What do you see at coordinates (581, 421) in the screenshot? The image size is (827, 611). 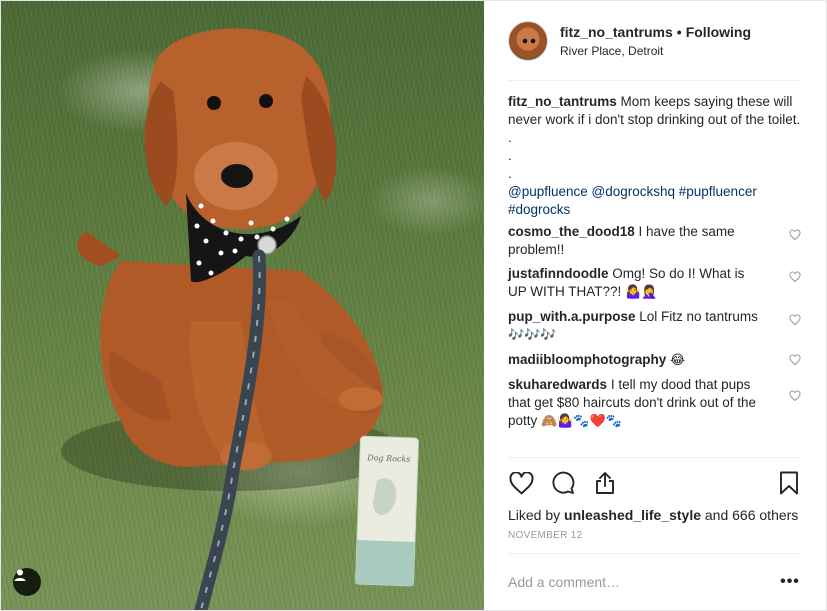 I see `comment-emoji: 🙈🤷‍♀️🐾❤️🐾` at bounding box center [581, 421].